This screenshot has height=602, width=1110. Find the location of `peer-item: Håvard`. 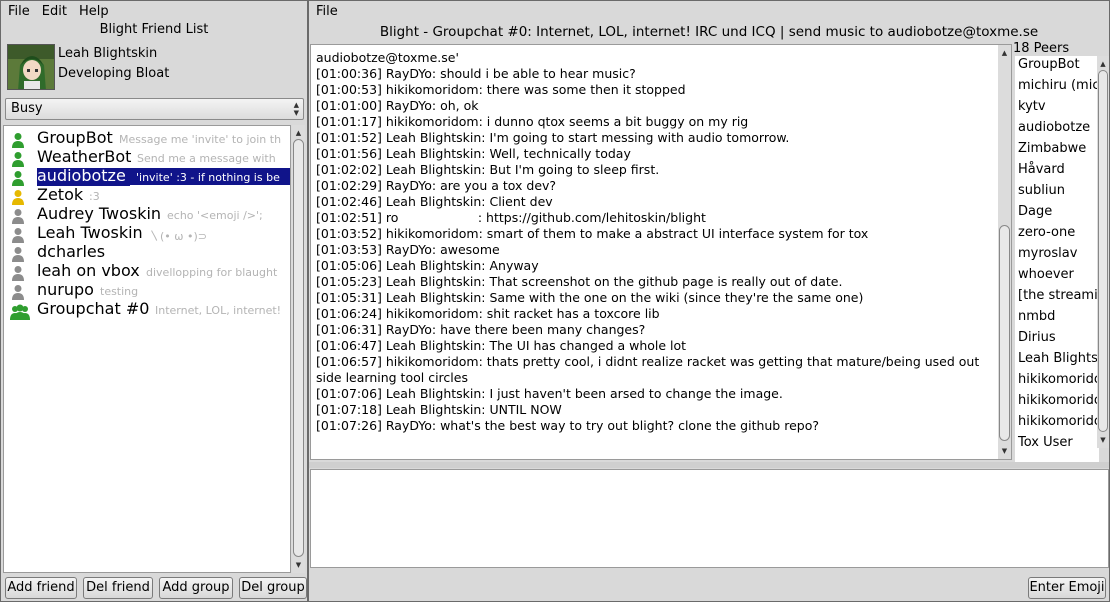

peer-item: Håvard is located at coordinates (1057, 171).